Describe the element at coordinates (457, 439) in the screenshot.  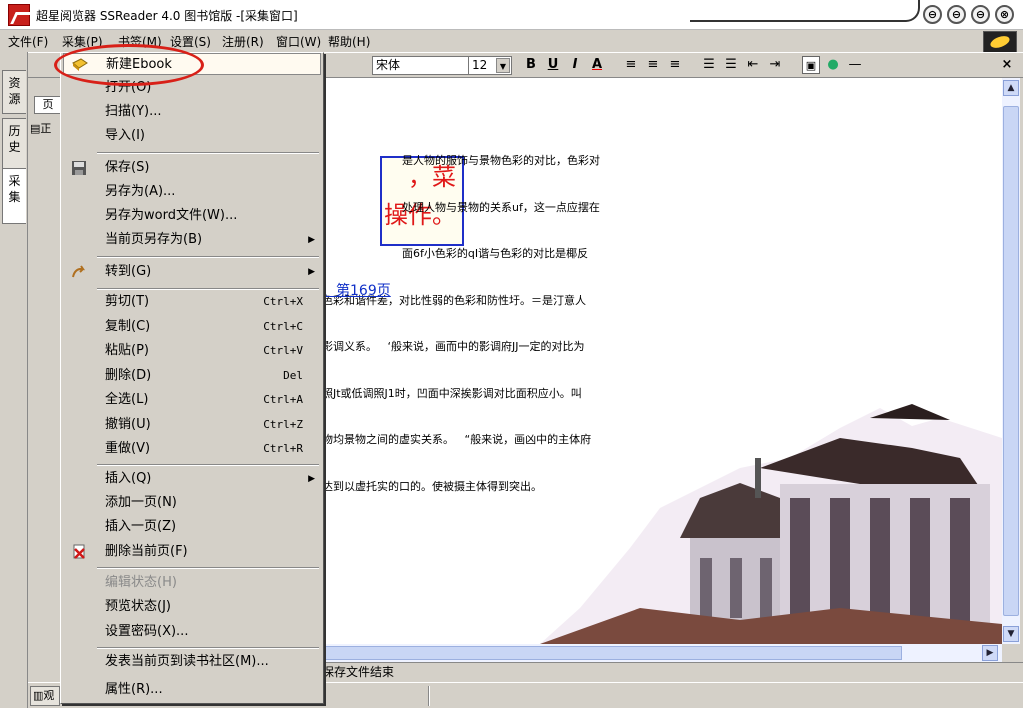
I see `text-line: 物均景物之间的虚实关系。 “般来说，画凶中的主体府` at that location.